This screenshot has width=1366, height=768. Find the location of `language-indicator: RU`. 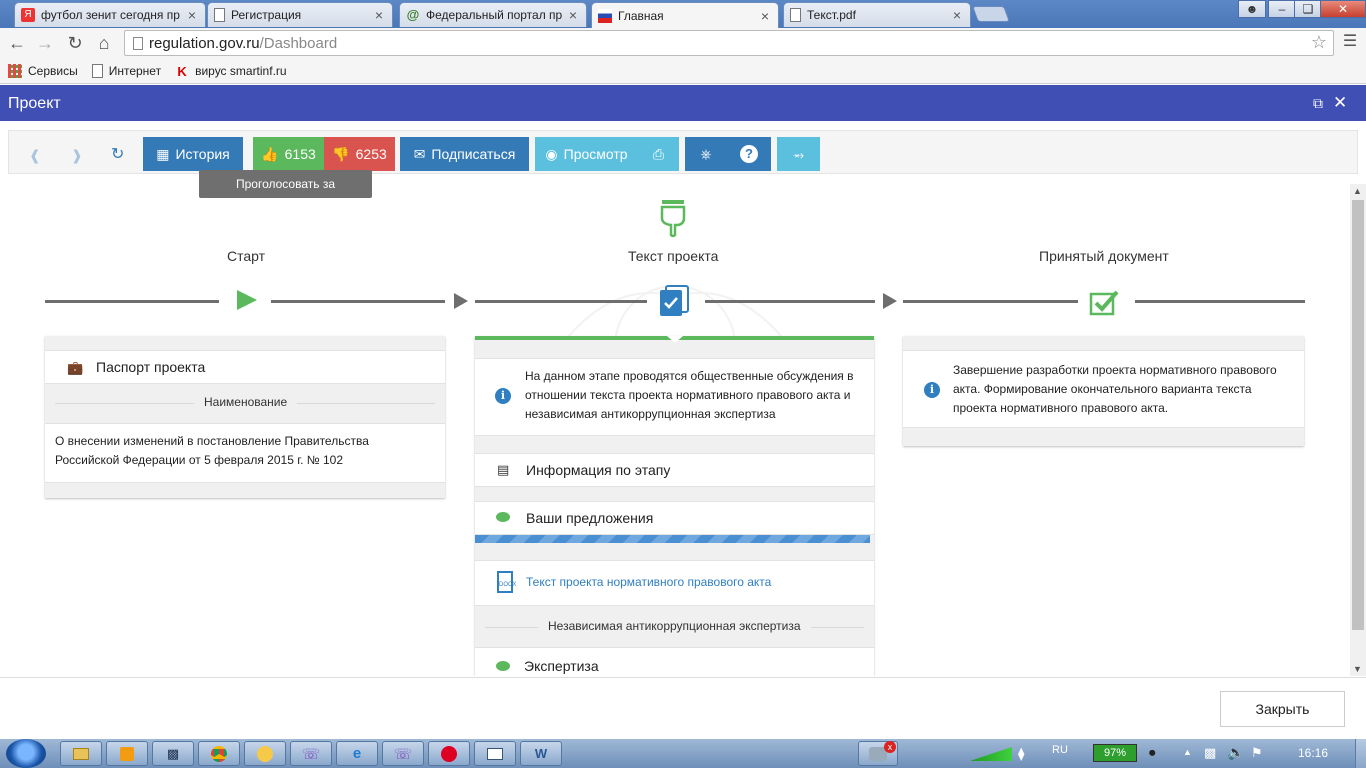

language-indicator: RU is located at coordinates (1060, 750).